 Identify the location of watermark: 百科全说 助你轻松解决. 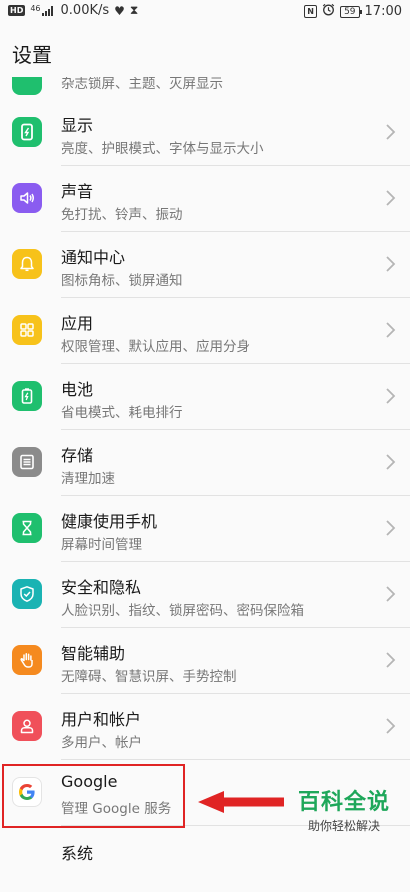
(344, 812).